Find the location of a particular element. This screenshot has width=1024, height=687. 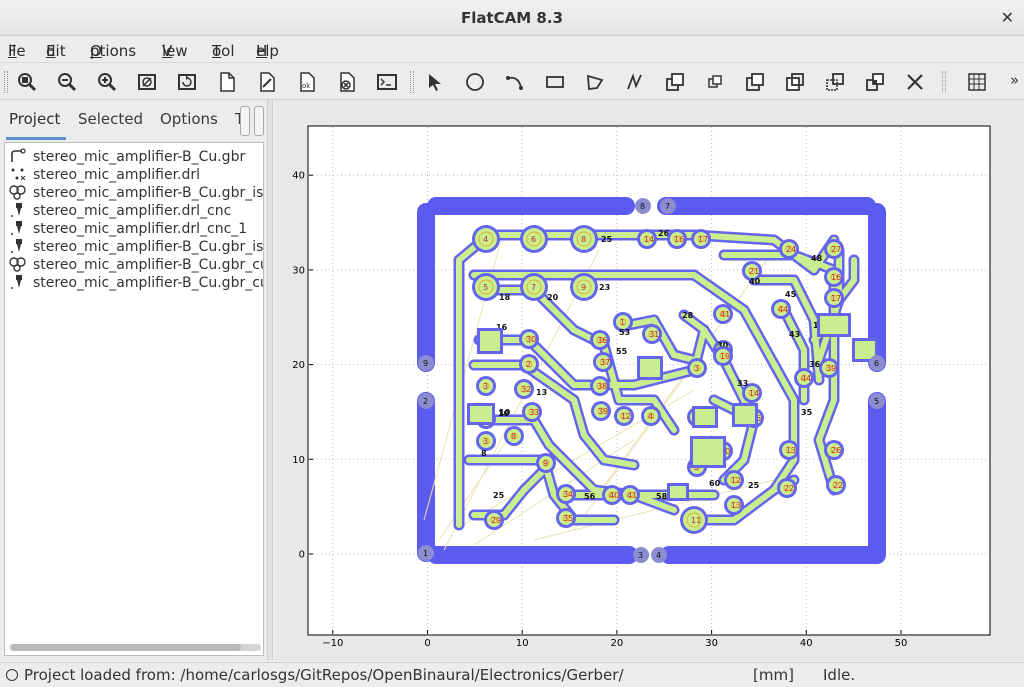

y-tick-label: 40 is located at coordinates (298, 176).